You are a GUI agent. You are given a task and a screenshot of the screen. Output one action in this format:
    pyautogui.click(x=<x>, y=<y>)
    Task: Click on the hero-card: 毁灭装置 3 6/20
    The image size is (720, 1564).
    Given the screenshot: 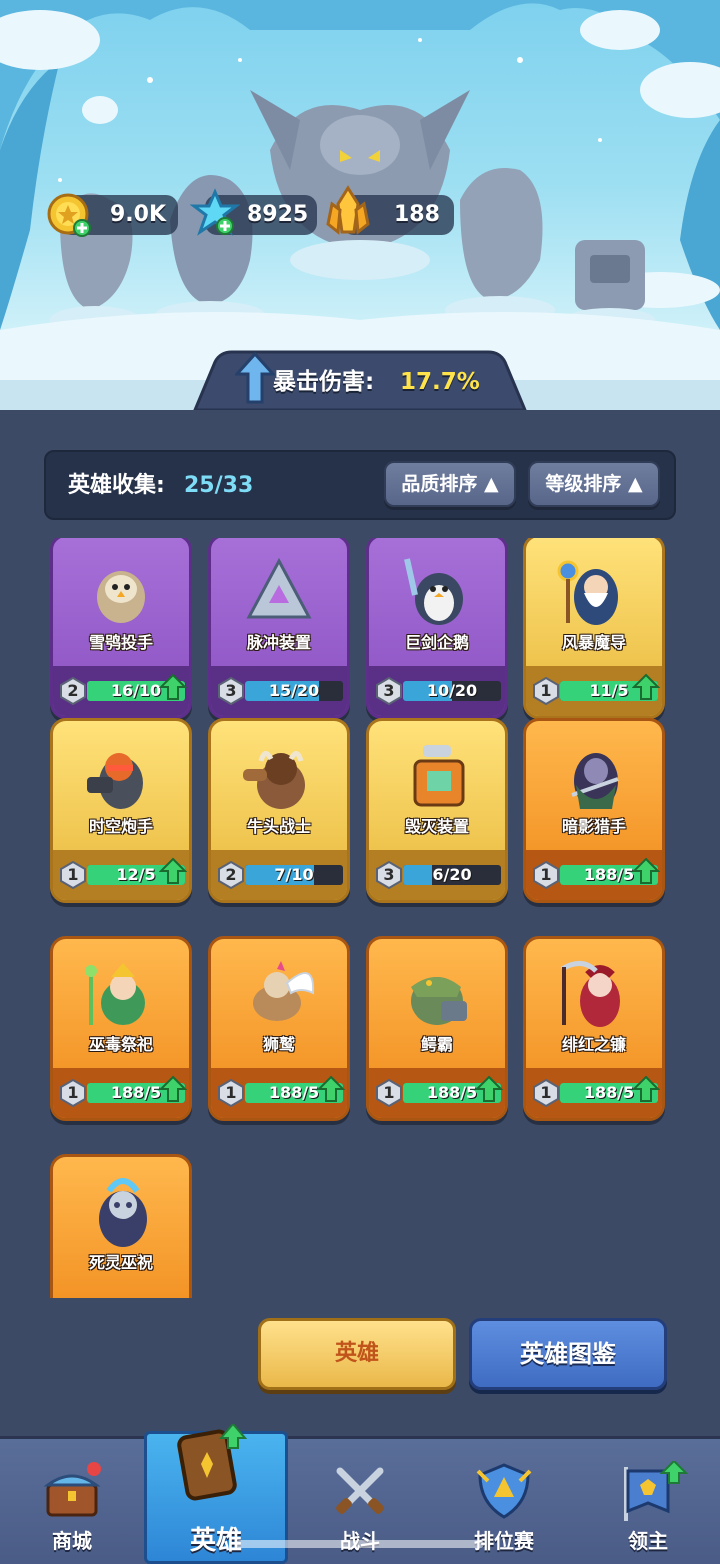 What is the action you would take?
    pyautogui.click(x=437, y=810)
    